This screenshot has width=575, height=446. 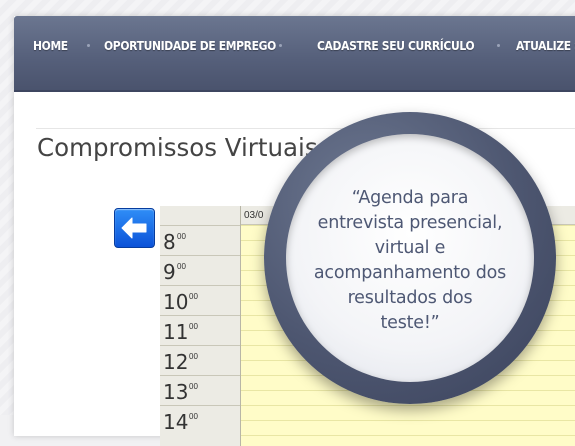 What do you see at coordinates (190, 45) in the screenshot?
I see `nav-oportunidade-emprego: OPORTUNIDADE DE EMPREGO` at bounding box center [190, 45].